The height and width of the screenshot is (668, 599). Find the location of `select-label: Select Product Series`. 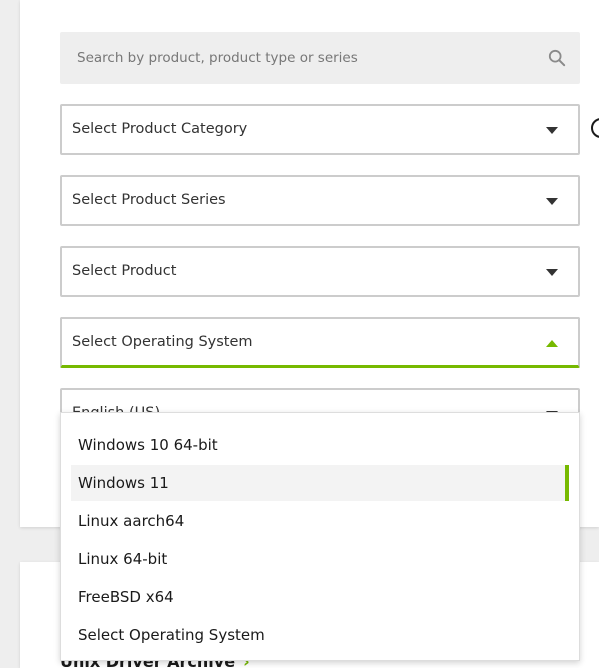

select-label: Select Product Series is located at coordinates (149, 200).